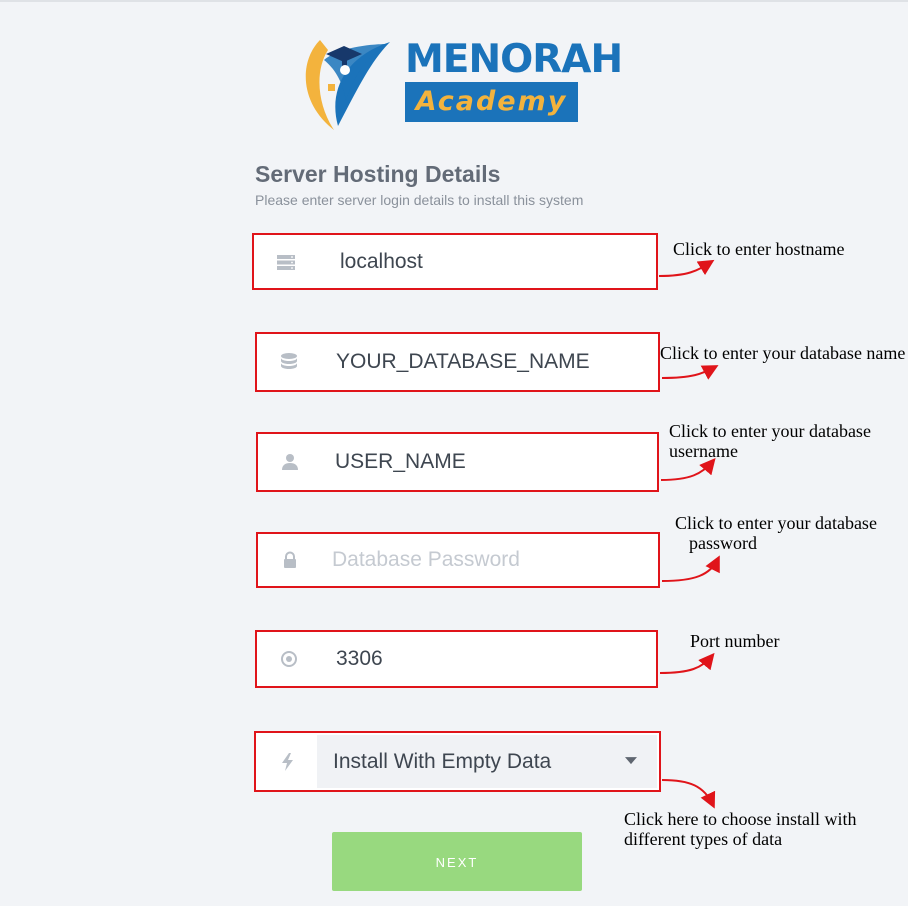  Describe the element at coordinates (482, 560) in the screenshot. I see `password-input` at that location.